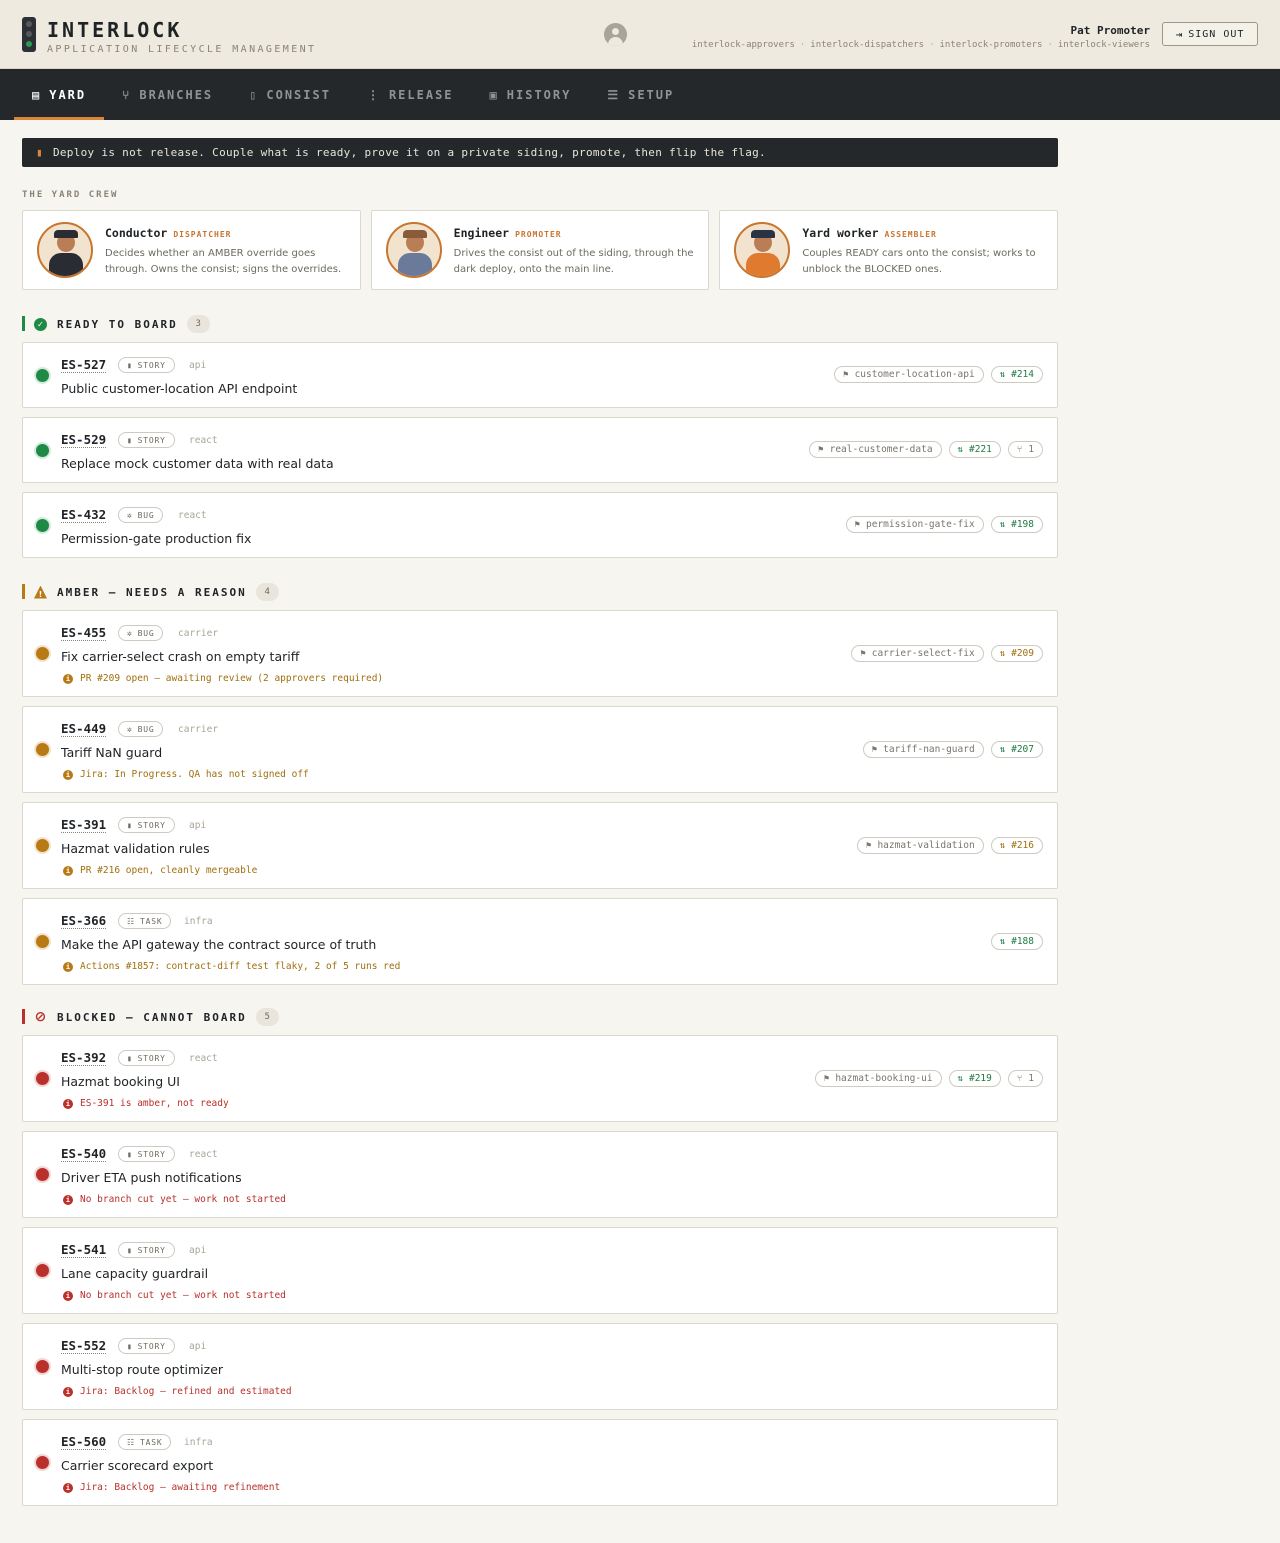  I want to click on section-accent-bar, so click(23, 591).